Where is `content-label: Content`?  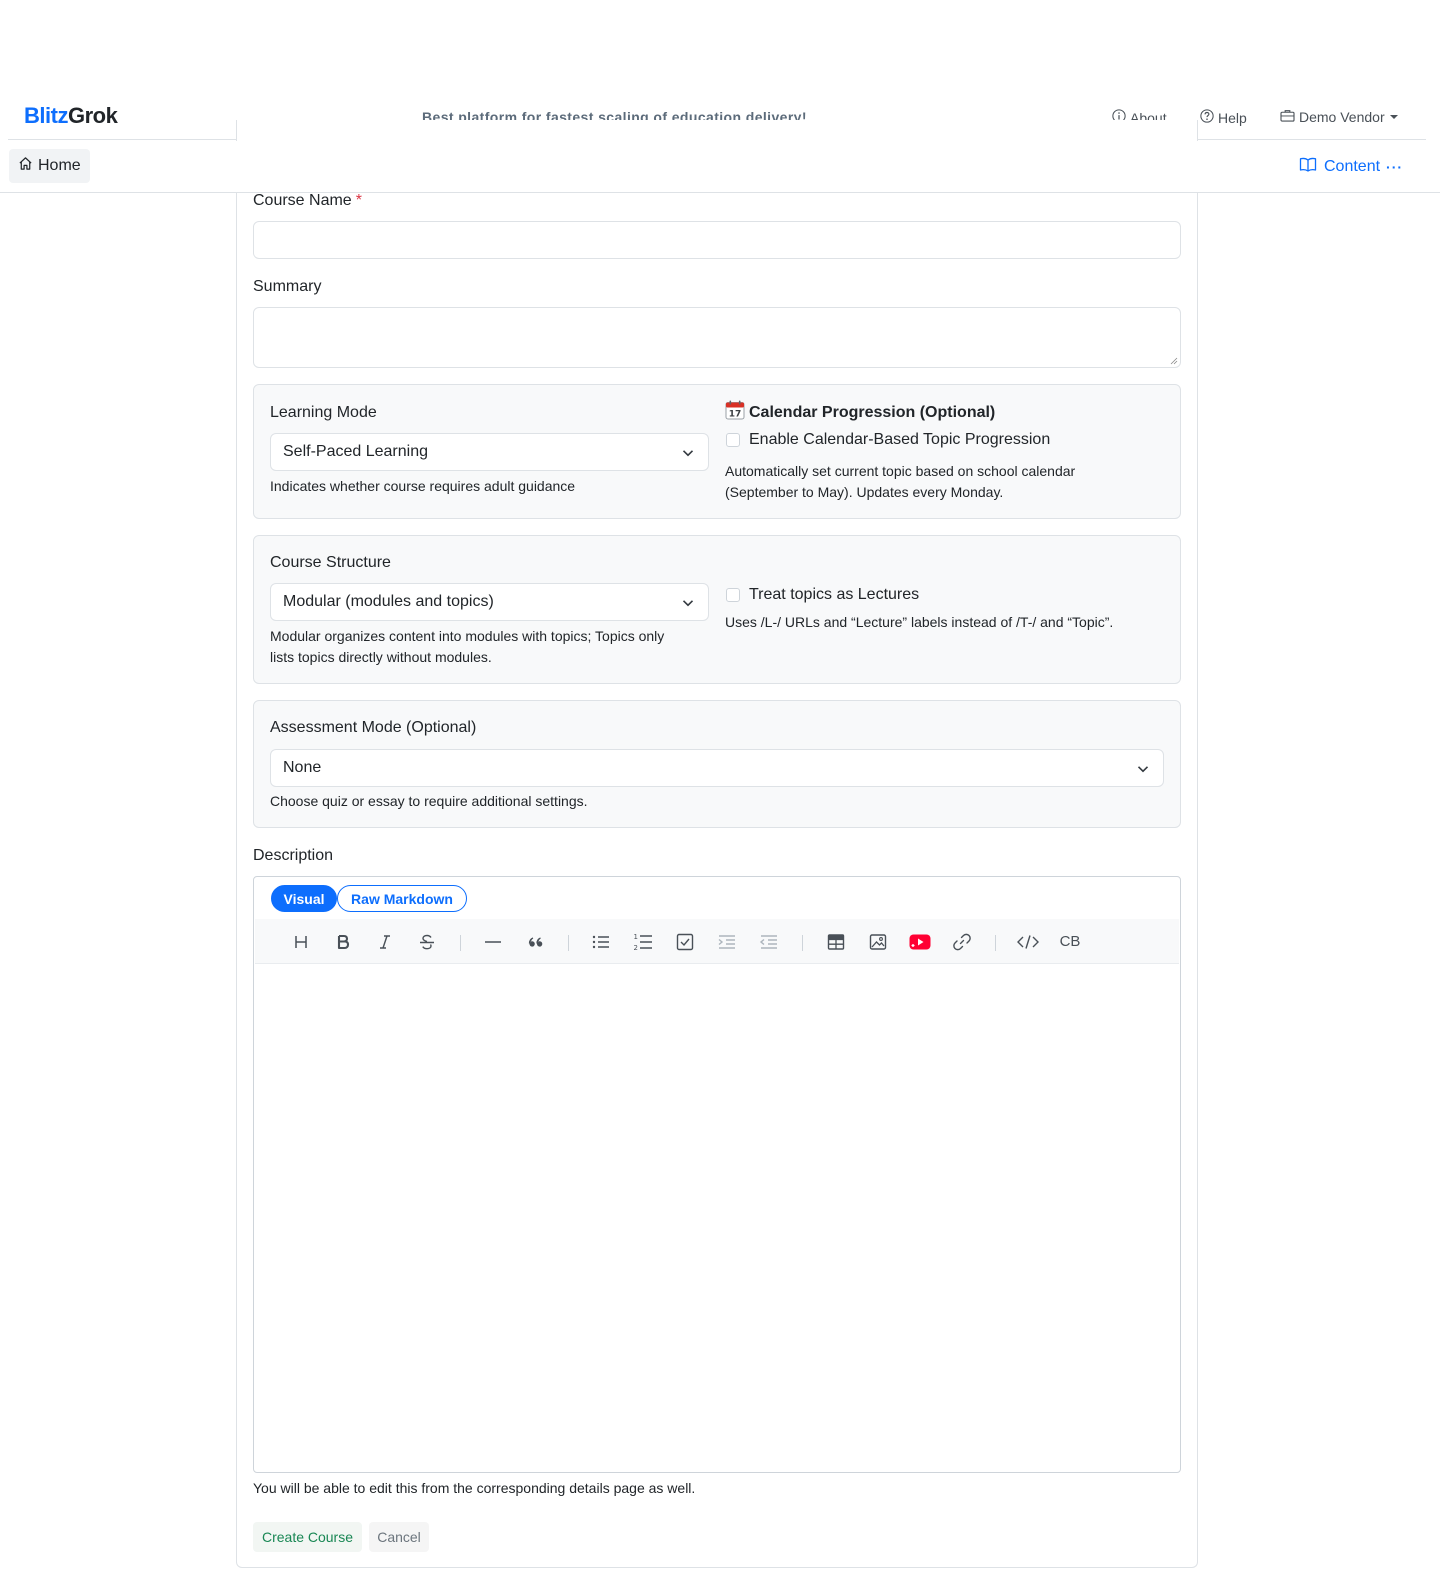 content-label: Content is located at coordinates (1352, 166).